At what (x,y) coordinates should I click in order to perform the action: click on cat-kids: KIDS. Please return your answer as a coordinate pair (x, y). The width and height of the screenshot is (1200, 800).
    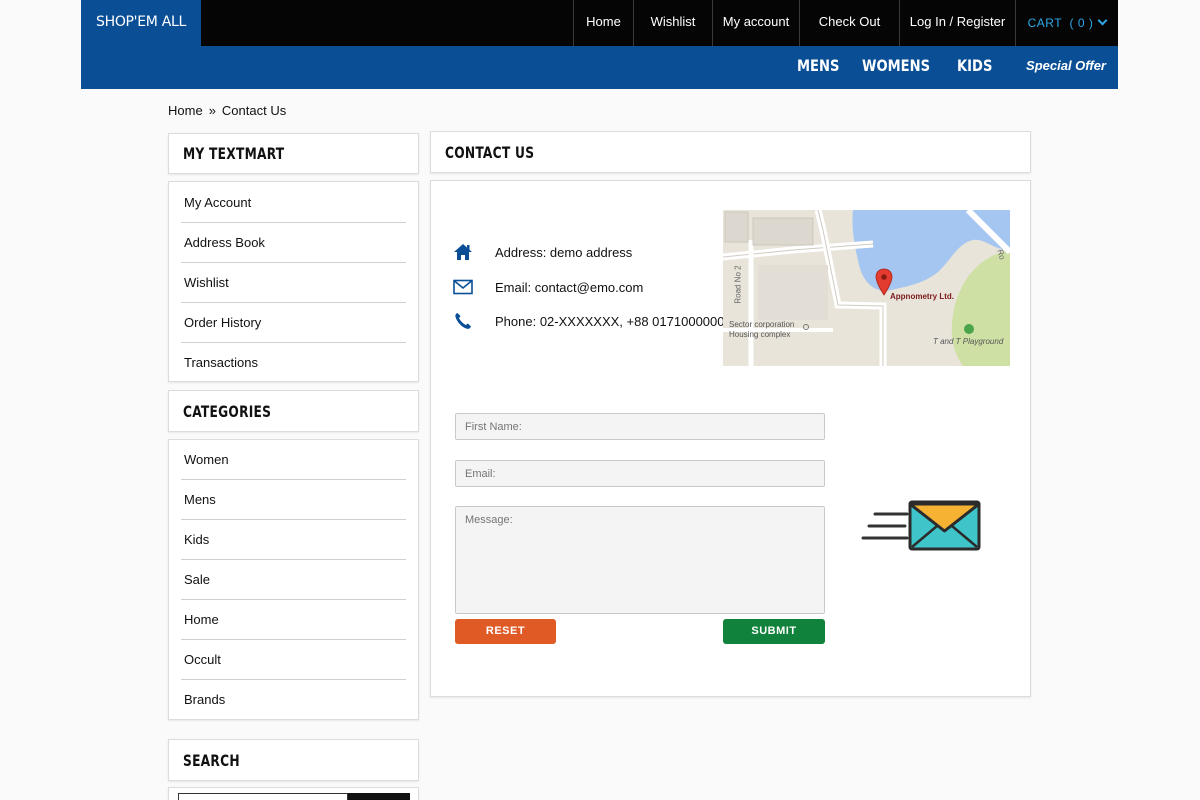
    Looking at the image, I should click on (974, 67).